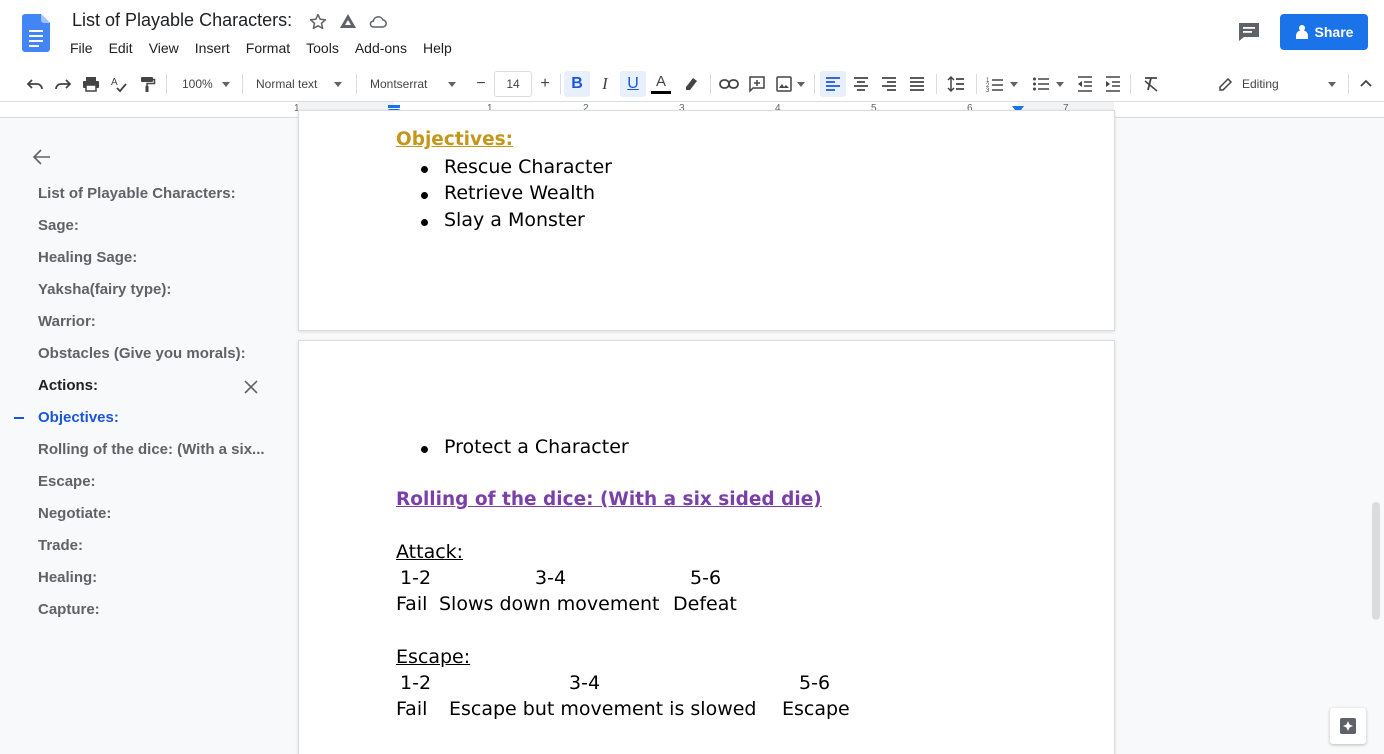 The width and height of the screenshot is (1384, 754). I want to click on move-to-folder-icon, so click(348, 22).